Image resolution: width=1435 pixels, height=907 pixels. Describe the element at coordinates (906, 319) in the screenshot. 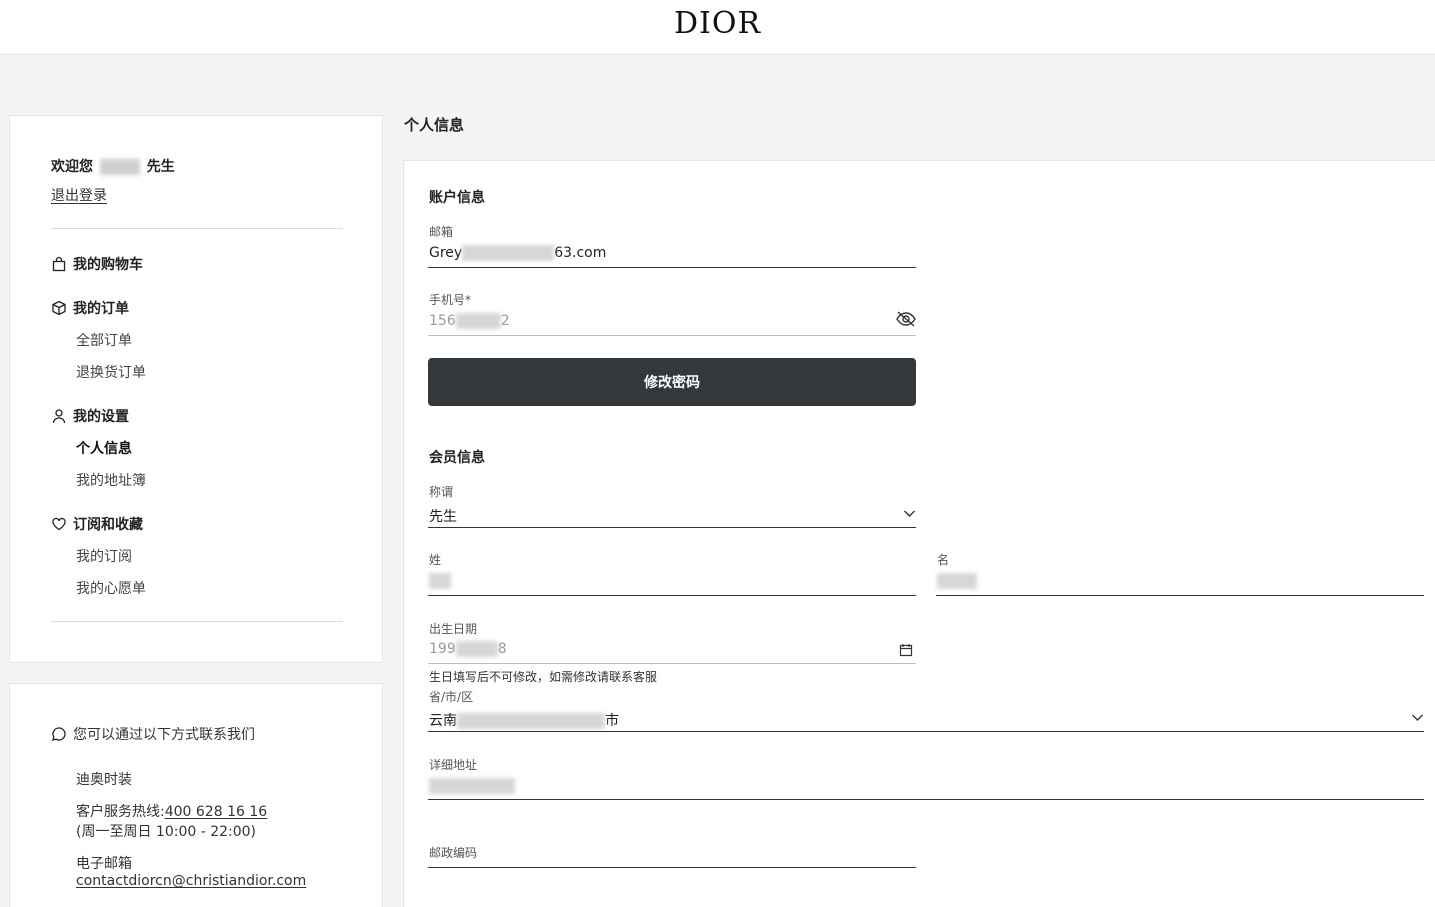

I see `eye-off-icon` at that location.